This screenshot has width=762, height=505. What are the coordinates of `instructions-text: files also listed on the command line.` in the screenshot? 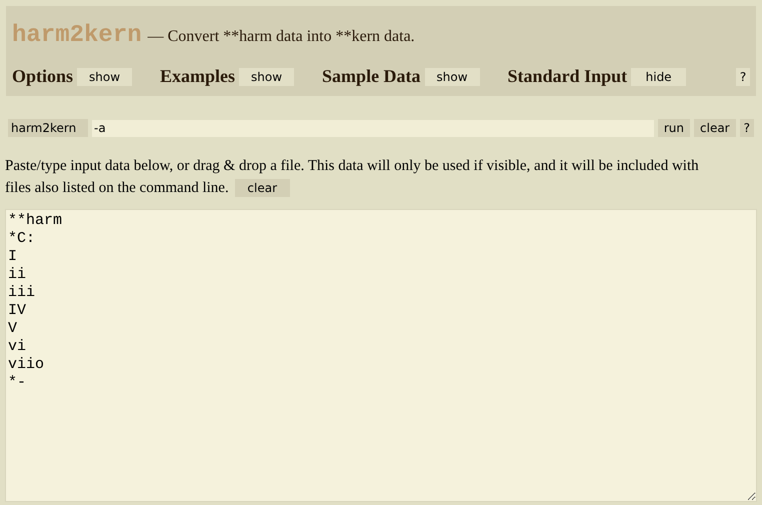 It's located at (117, 188).